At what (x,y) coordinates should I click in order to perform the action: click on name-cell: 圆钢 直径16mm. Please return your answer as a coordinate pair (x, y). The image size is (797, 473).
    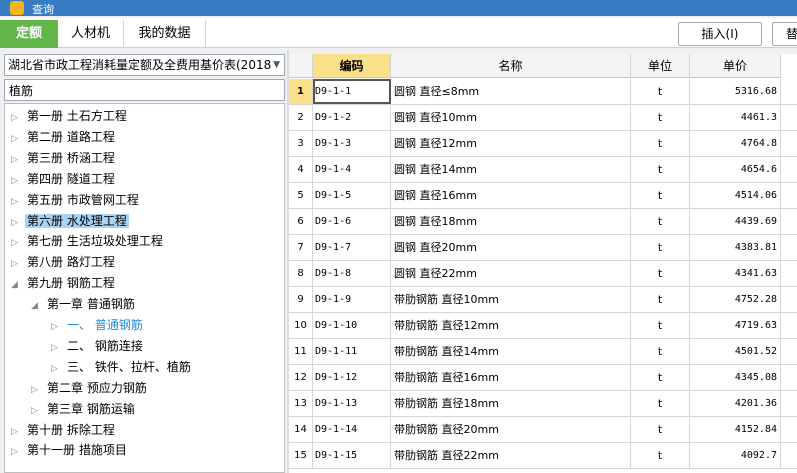
    Looking at the image, I should click on (511, 195).